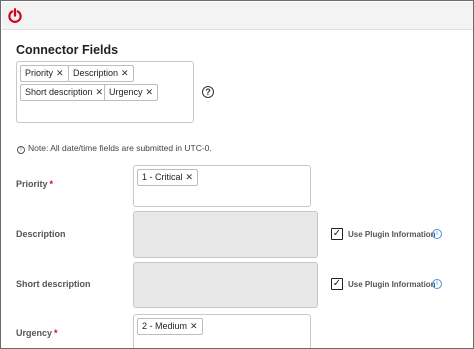 This screenshot has height=349, width=474. I want to click on short-description-label: Short description, so click(53, 284).